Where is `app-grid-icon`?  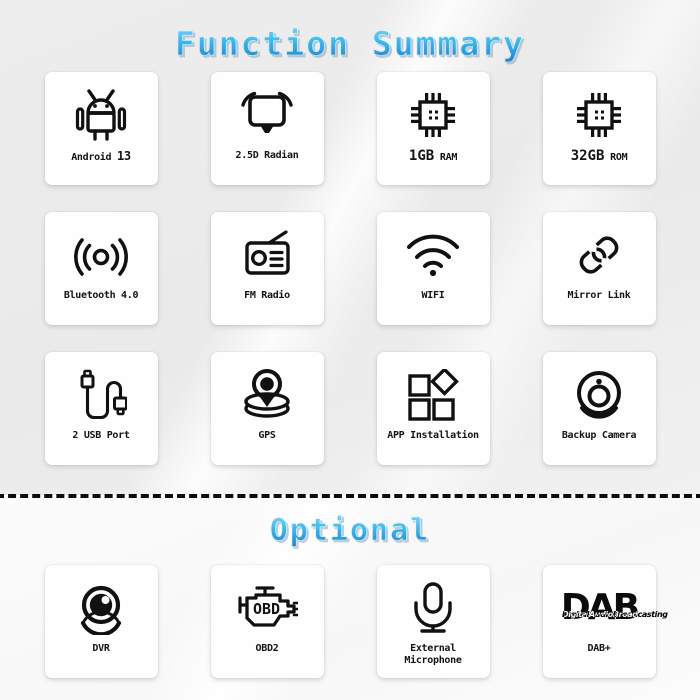
app-grid-icon is located at coordinates (433, 395).